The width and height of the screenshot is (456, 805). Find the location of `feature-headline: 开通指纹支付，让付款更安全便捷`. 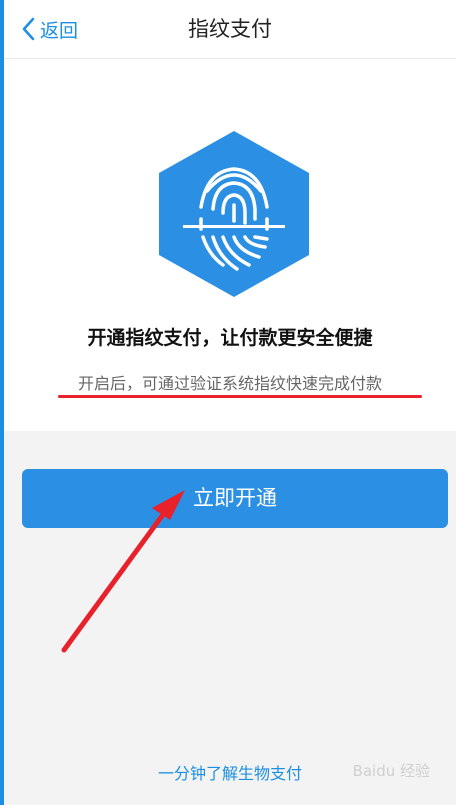

feature-headline: 开通指纹支付，让付款更安全便捷 is located at coordinates (230, 338).